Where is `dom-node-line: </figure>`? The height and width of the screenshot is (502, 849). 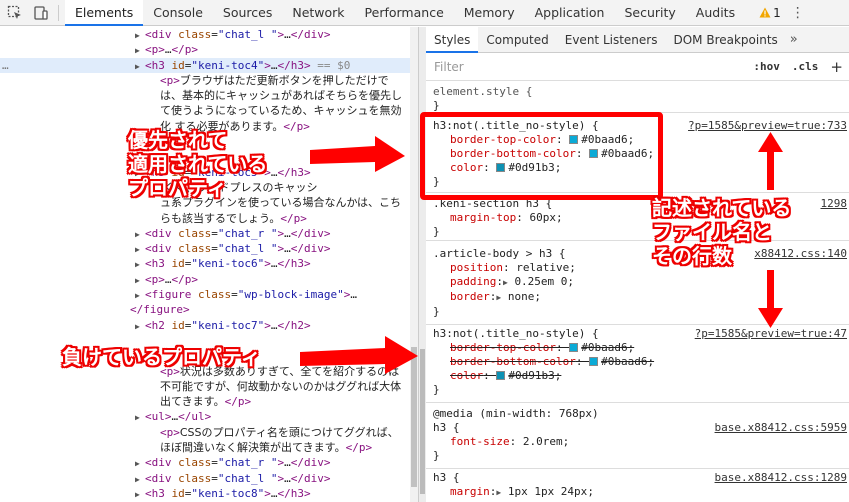
dom-node-line: </figure> is located at coordinates (205, 309).